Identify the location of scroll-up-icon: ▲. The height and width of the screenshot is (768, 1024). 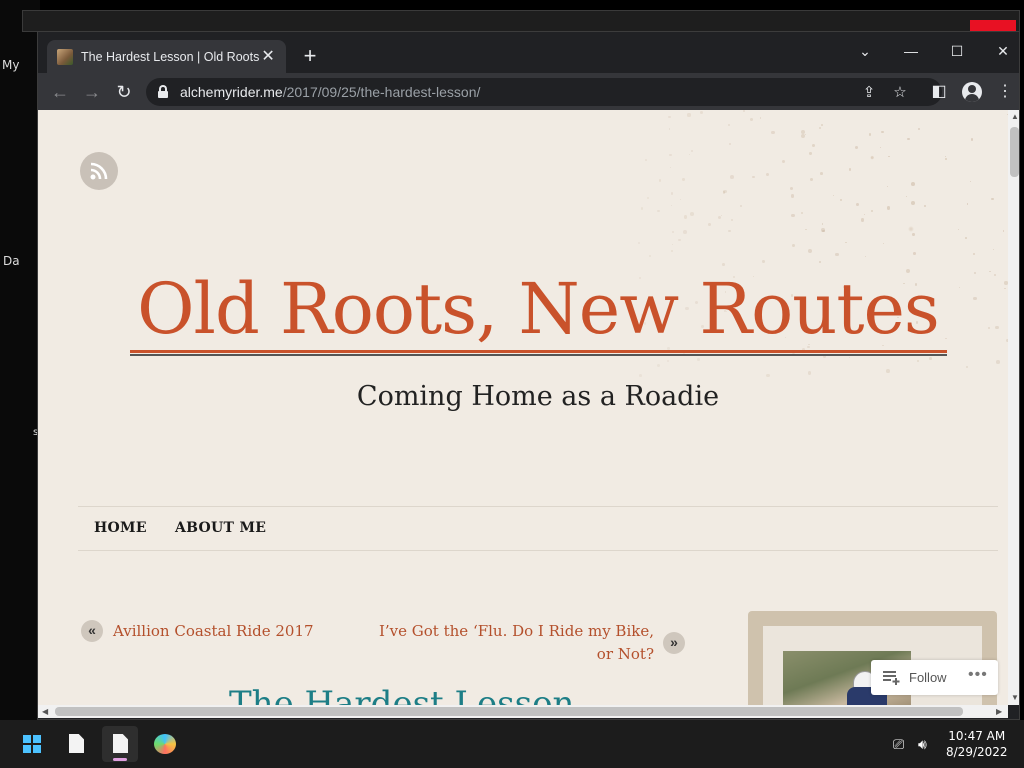
(1015, 116).